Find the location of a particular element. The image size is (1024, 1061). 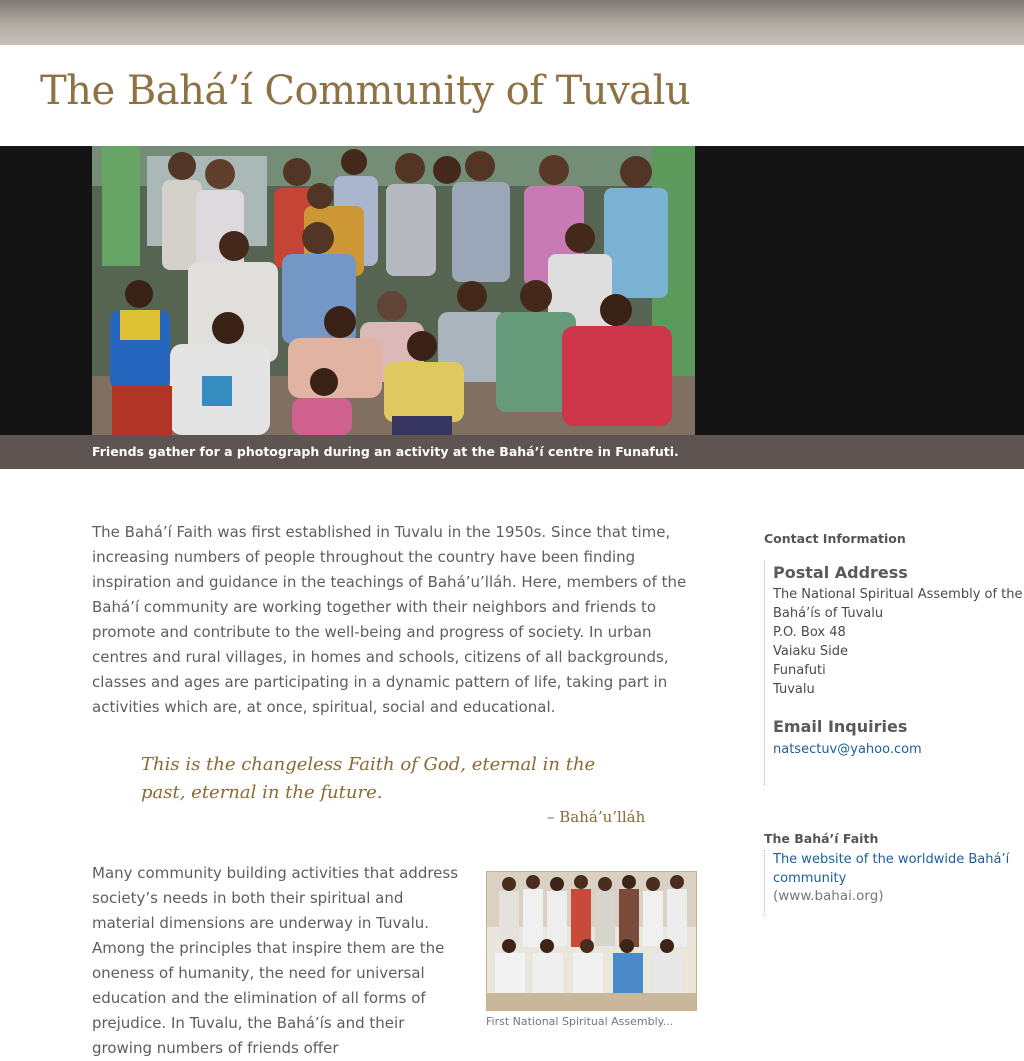

assembly-photo-thumbnail is located at coordinates (591, 941).